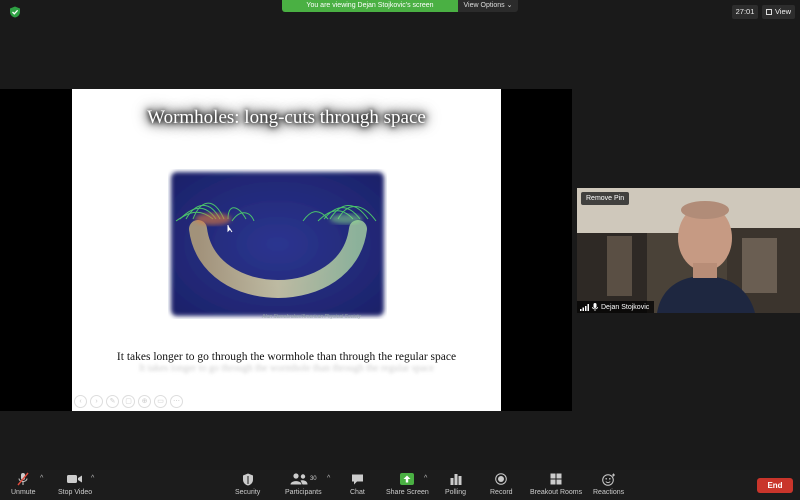  I want to click on participant-name-tag: Dejan Stojkovic, so click(616, 307).